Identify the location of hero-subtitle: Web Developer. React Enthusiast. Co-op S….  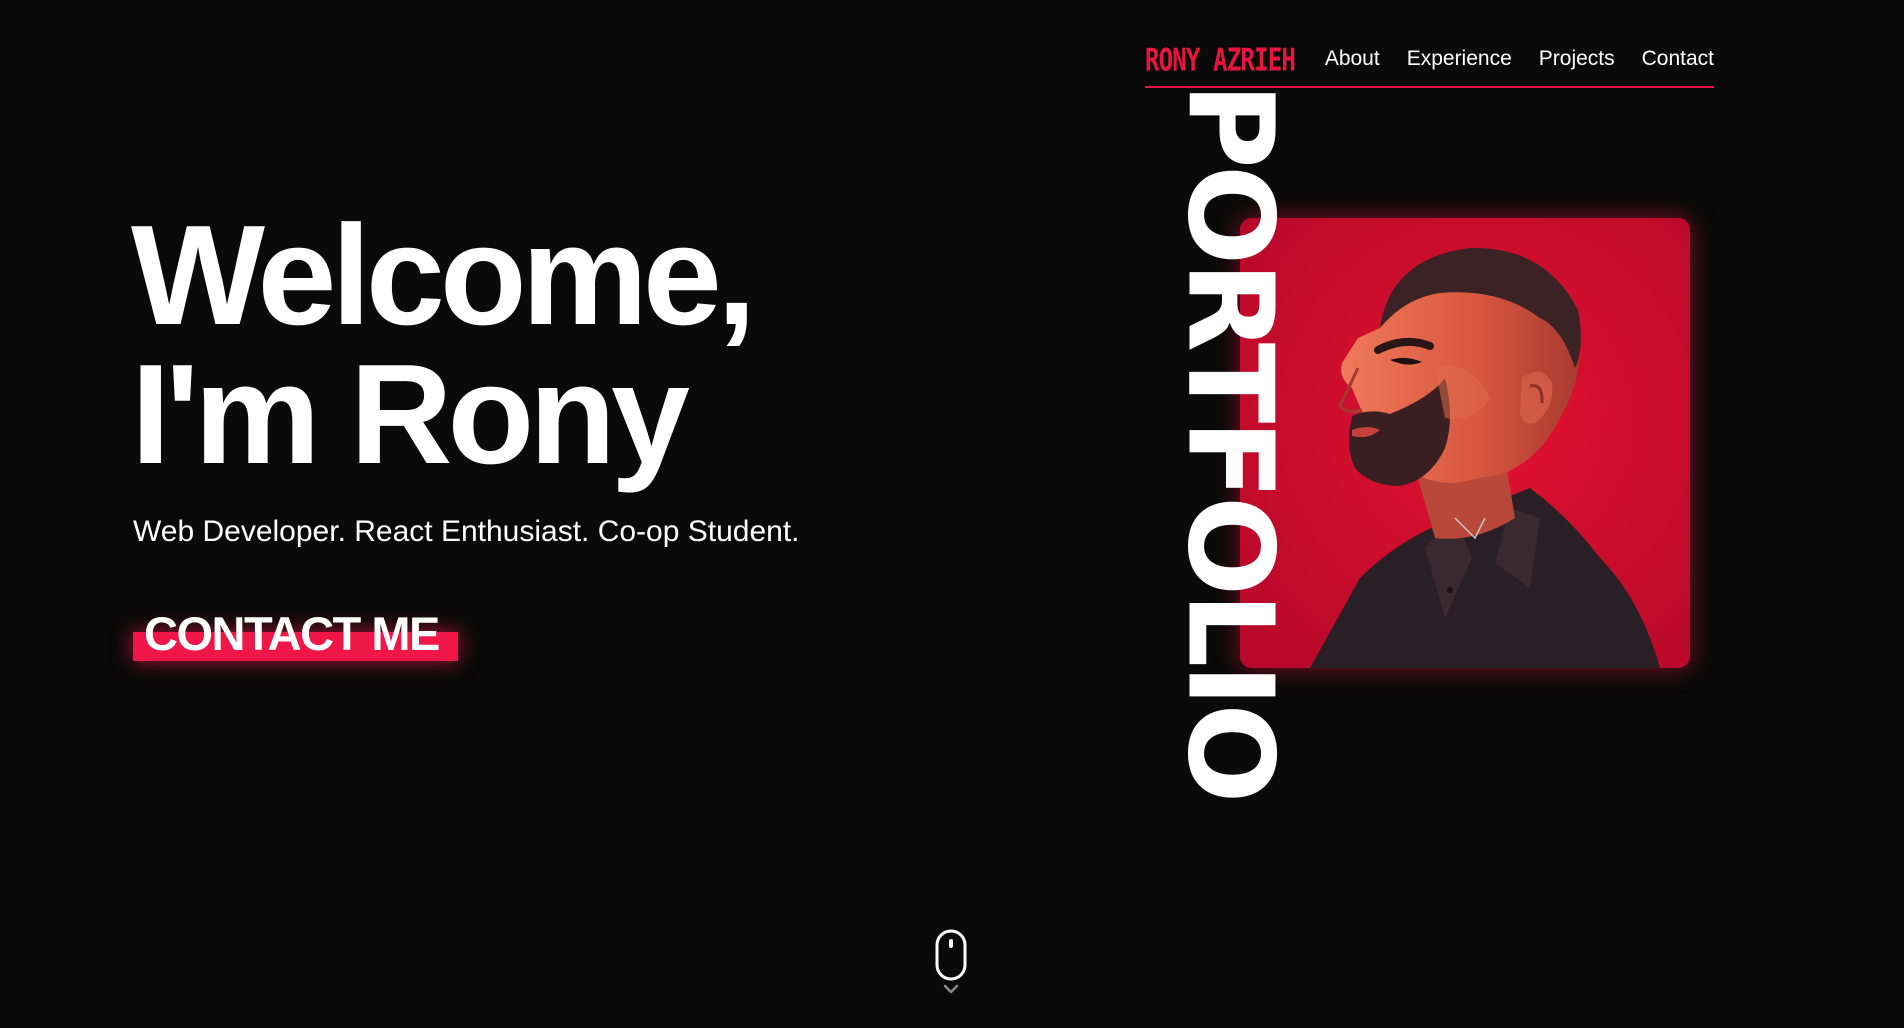
(466, 531).